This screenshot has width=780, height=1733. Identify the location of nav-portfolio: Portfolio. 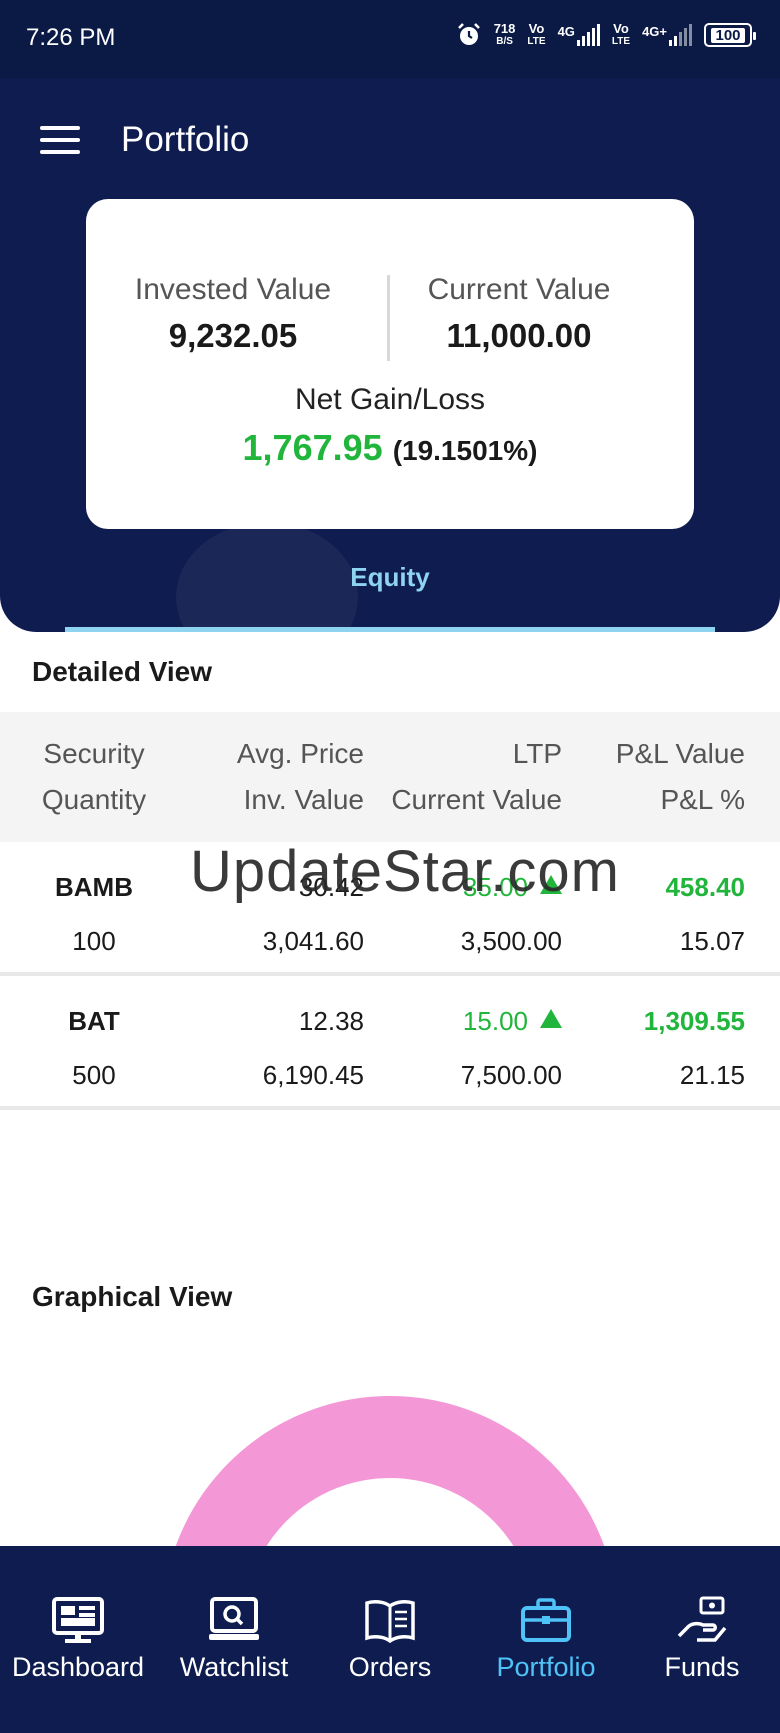
(546, 1639).